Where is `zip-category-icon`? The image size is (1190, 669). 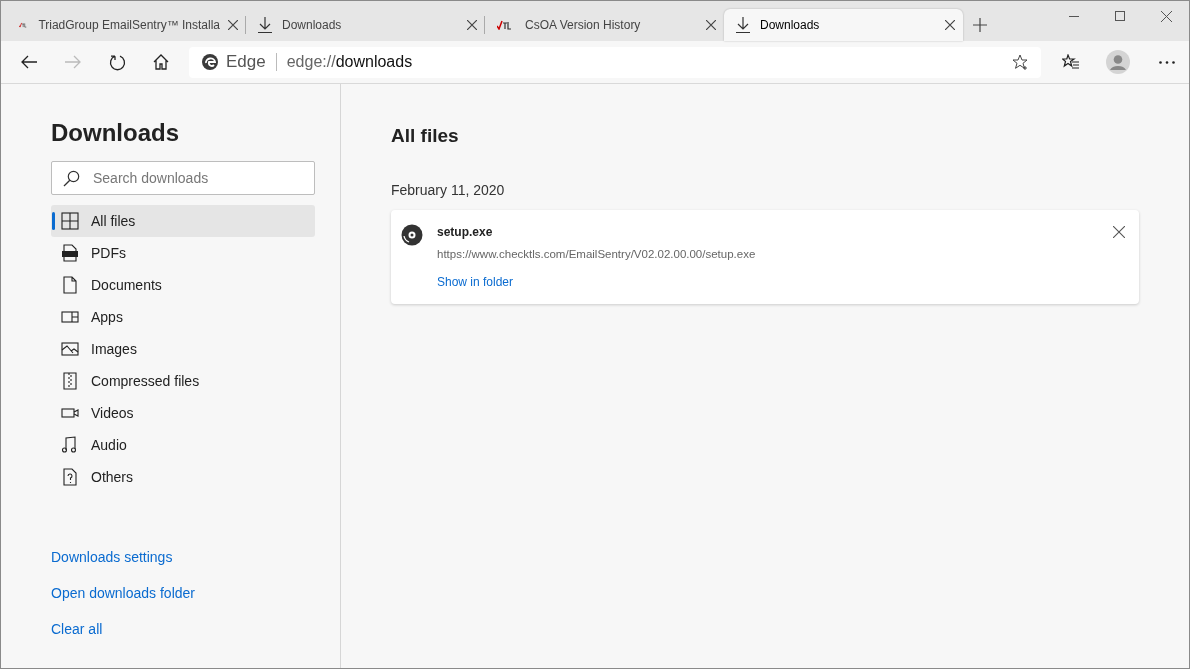 zip-category-icon is located at coordinates (70, 381).